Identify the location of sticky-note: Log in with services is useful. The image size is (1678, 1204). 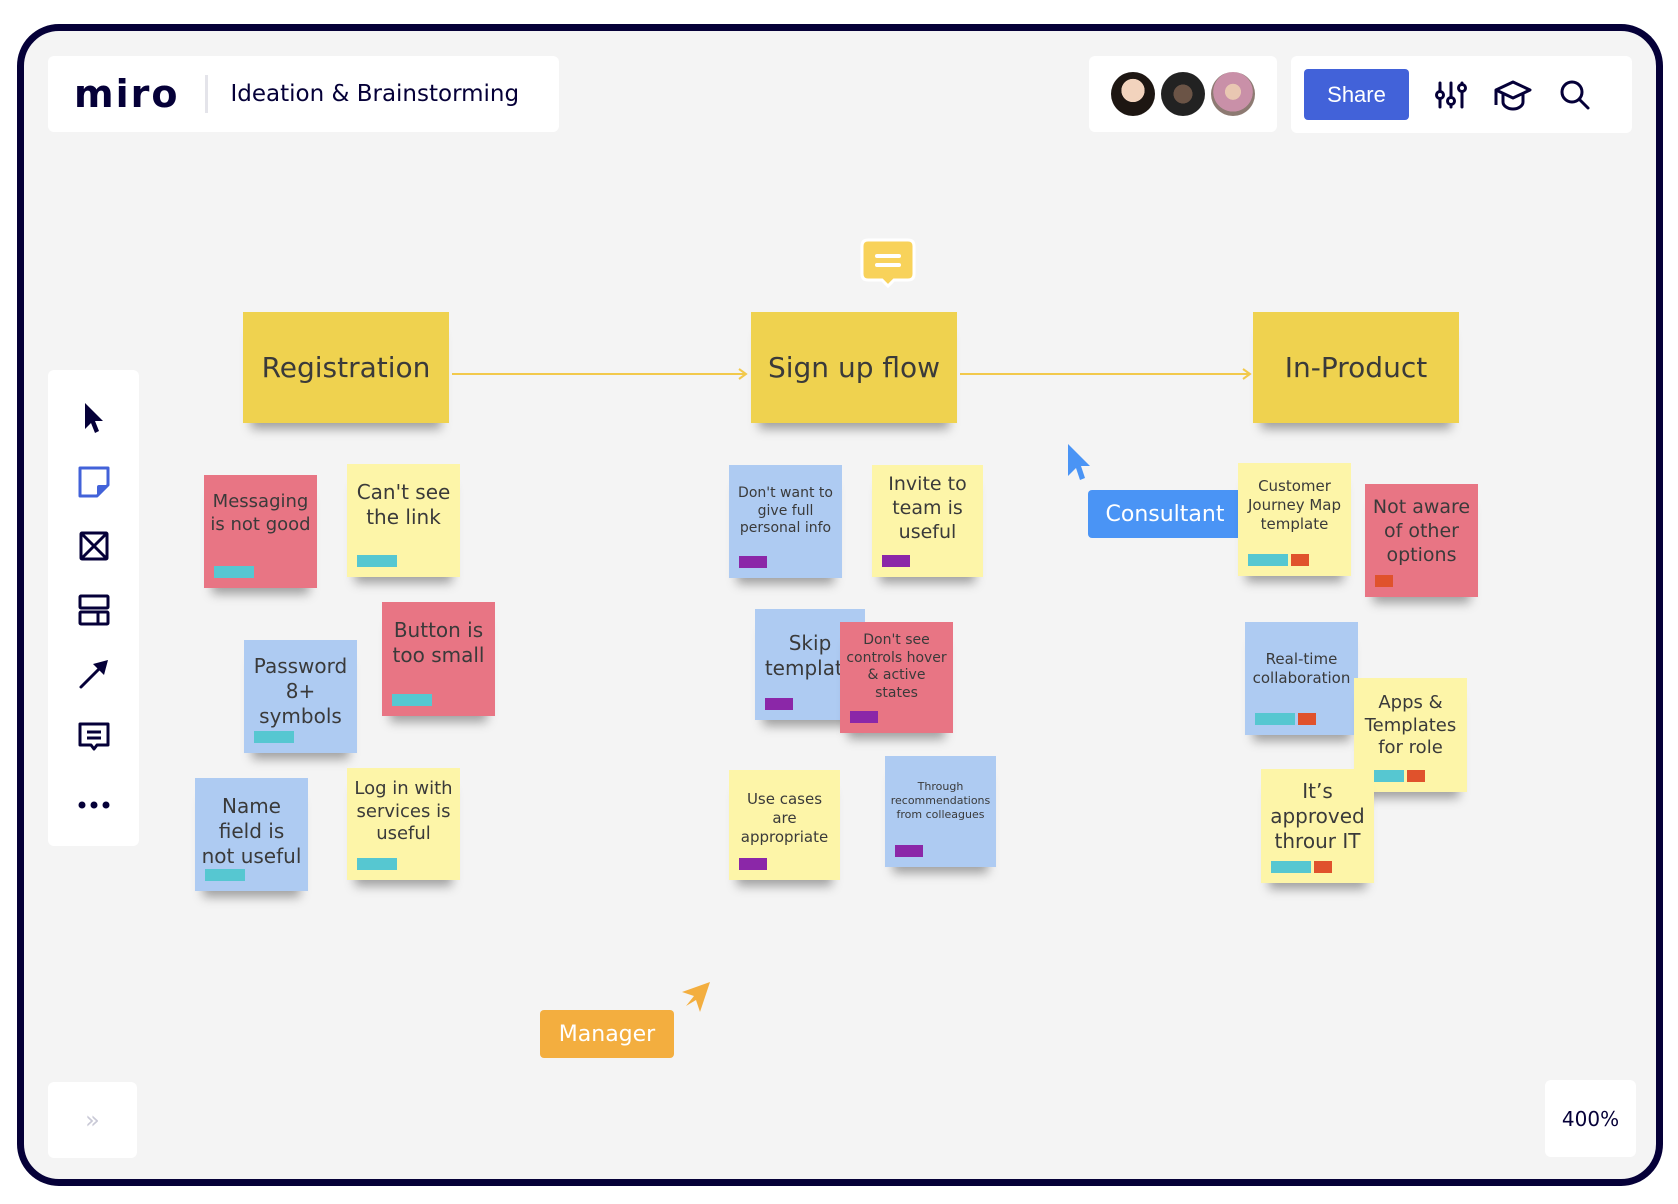
(403, 824).